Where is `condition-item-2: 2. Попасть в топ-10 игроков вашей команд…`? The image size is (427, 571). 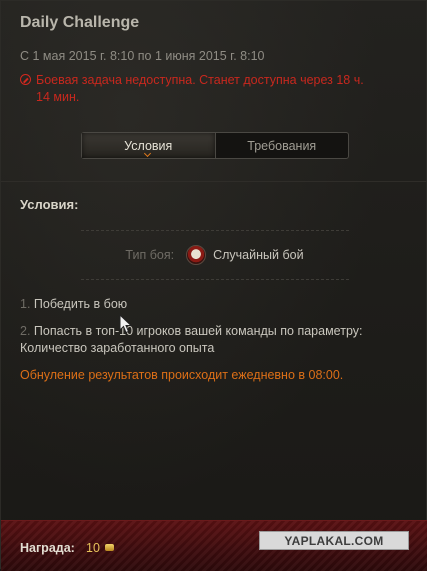 condition-item-2: 2. Попасть в топ-10 игроков вашей команд… is located at coordinates (210, 340).